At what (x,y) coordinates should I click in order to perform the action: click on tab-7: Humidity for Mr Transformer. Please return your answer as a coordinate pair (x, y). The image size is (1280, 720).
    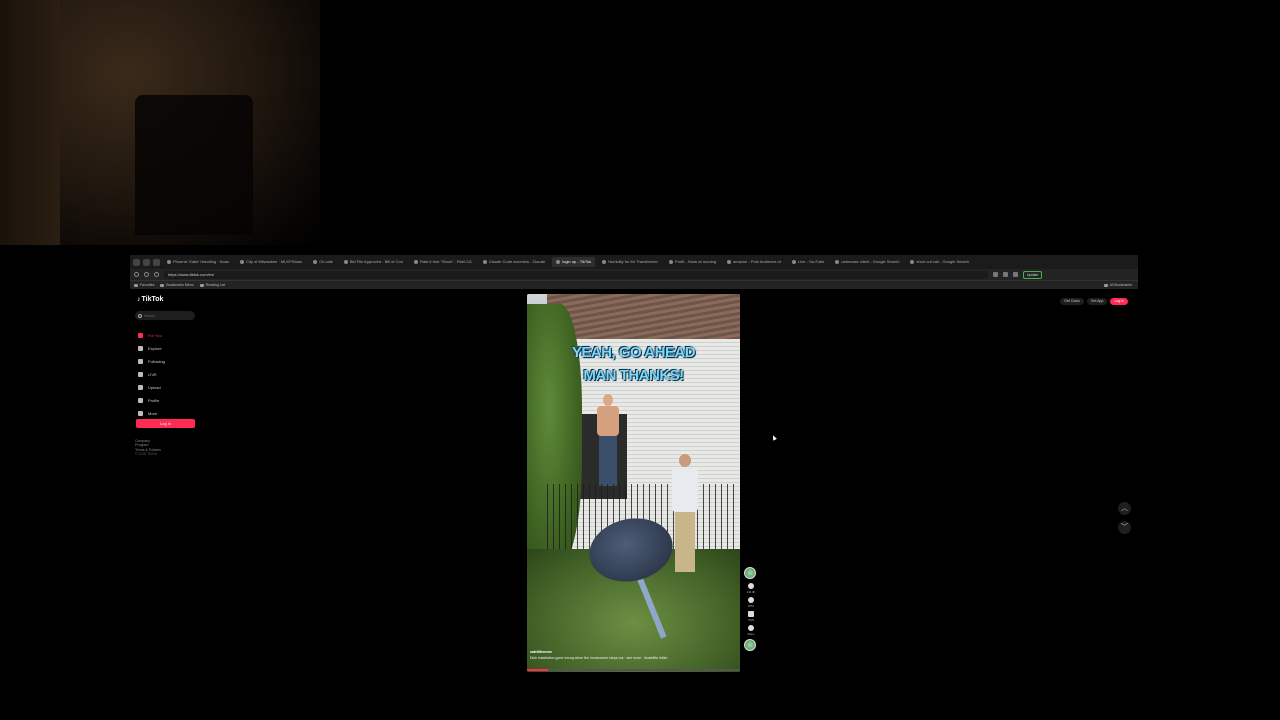
    Looking at the image, I should click on (630, 262).